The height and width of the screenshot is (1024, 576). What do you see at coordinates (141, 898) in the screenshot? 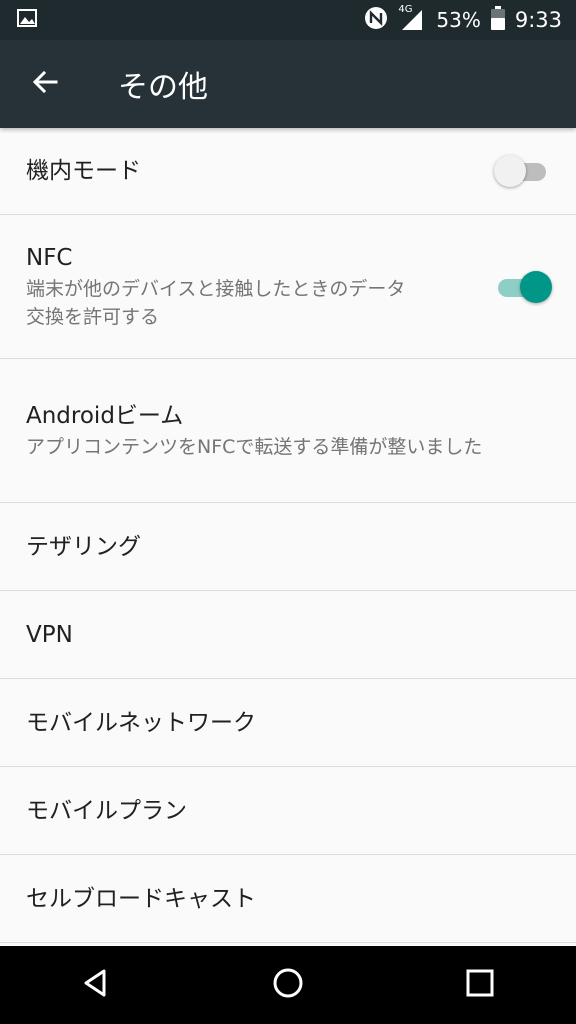
I see `setting-title: セルブロードキャスト` at bounding box center [141, 898].